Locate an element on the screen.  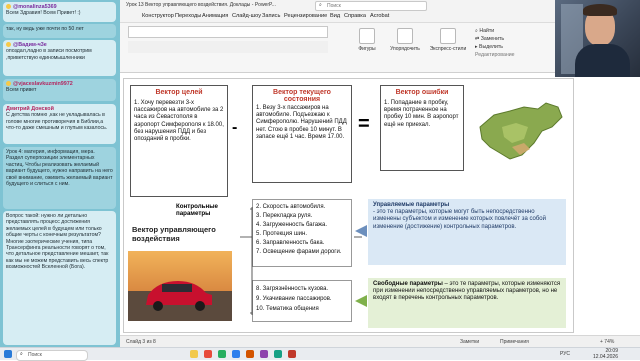
tab-review: Рецензирование is located at coordinates (305, 16).